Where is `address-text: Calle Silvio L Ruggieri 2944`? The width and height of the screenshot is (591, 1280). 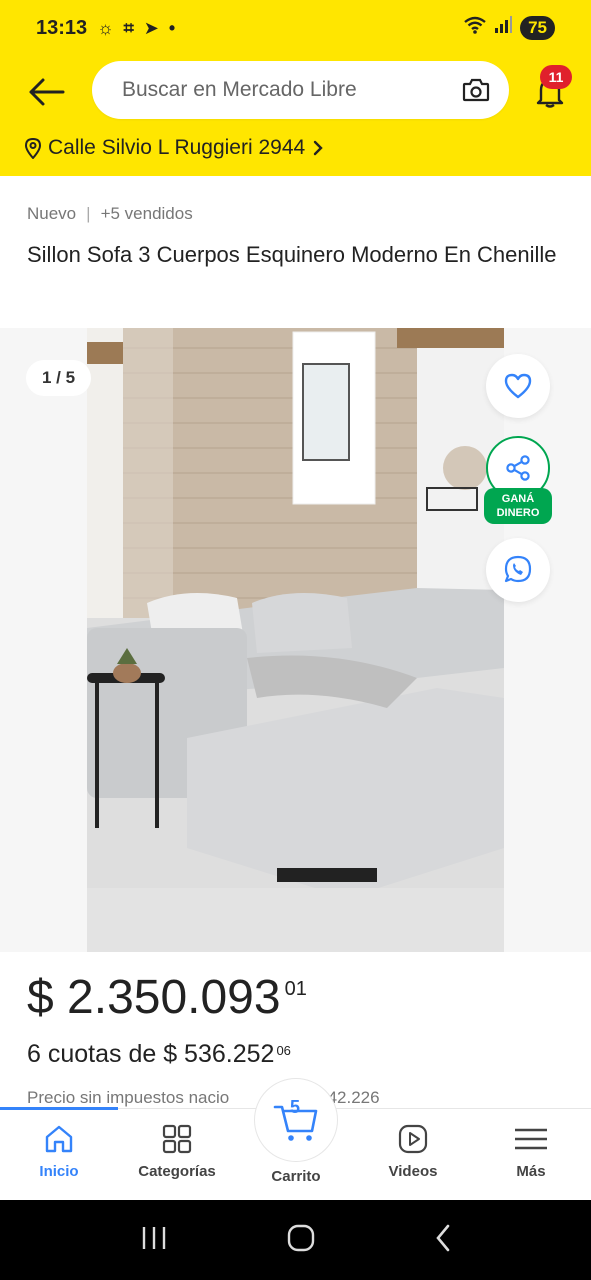 address-text: Calle Silvio L Ruggieri 2944 is located at coordinates (177, 147).